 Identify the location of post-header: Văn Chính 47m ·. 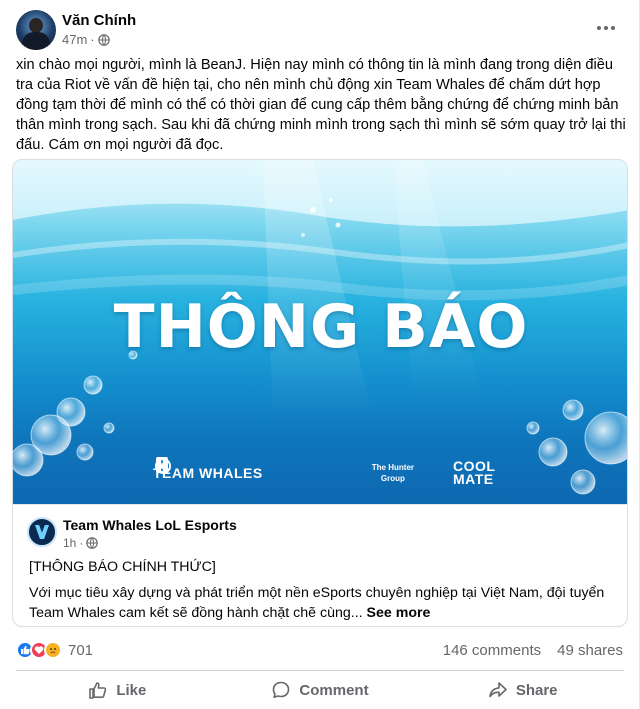
(320, 29).